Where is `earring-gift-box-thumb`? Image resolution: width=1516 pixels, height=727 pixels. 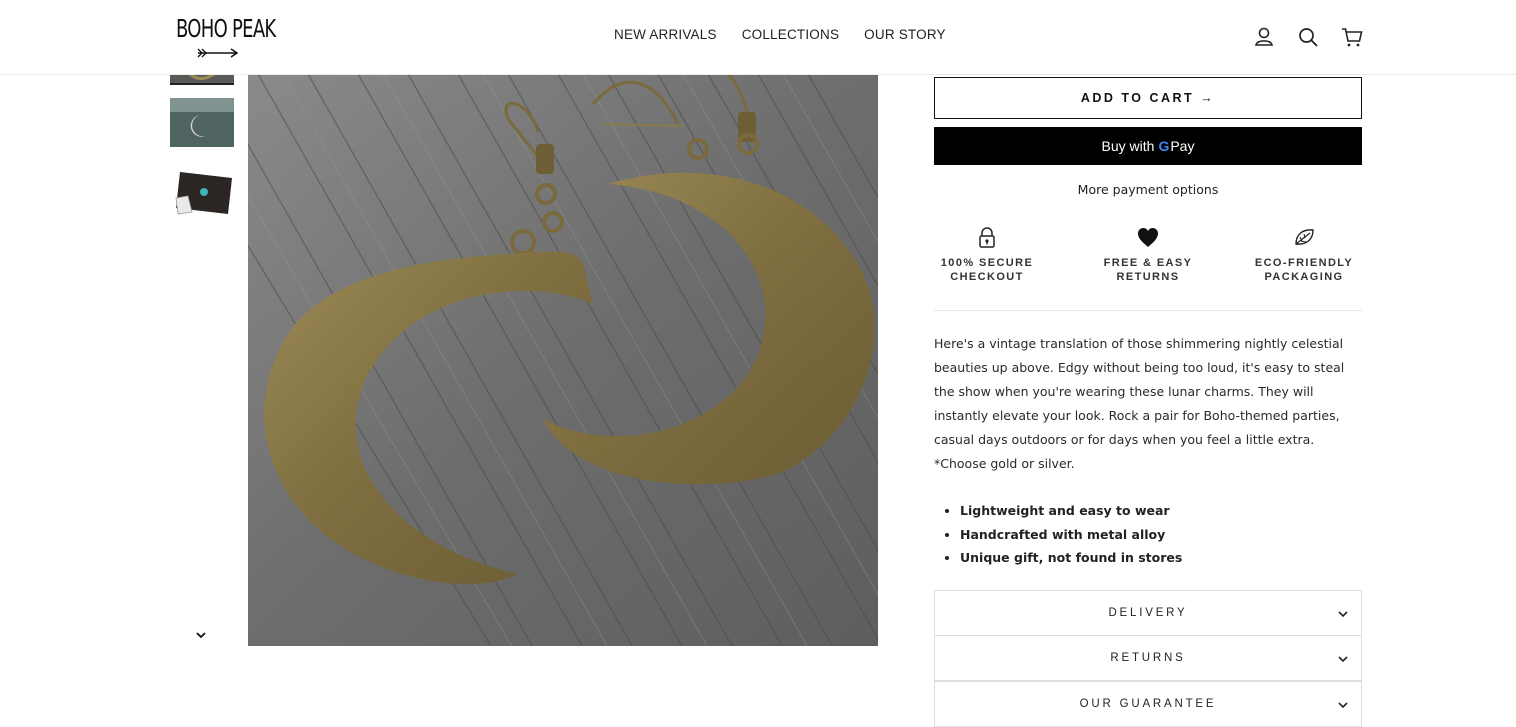
earring-gift-box-thumb is located at coordinates (202, 196).